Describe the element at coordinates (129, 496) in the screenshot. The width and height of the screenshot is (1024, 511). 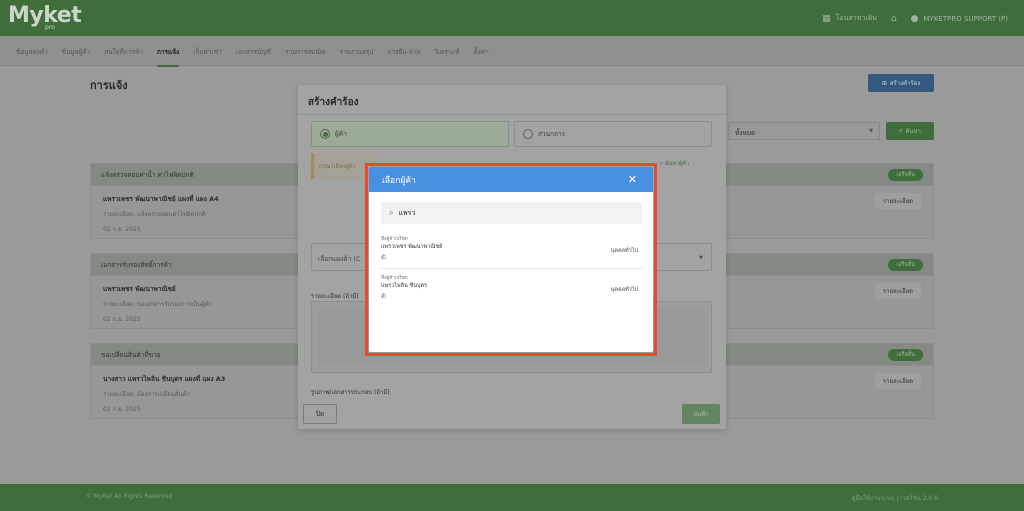
I see `footer-copyright: © MyKet All Rights Reserved` at that location.